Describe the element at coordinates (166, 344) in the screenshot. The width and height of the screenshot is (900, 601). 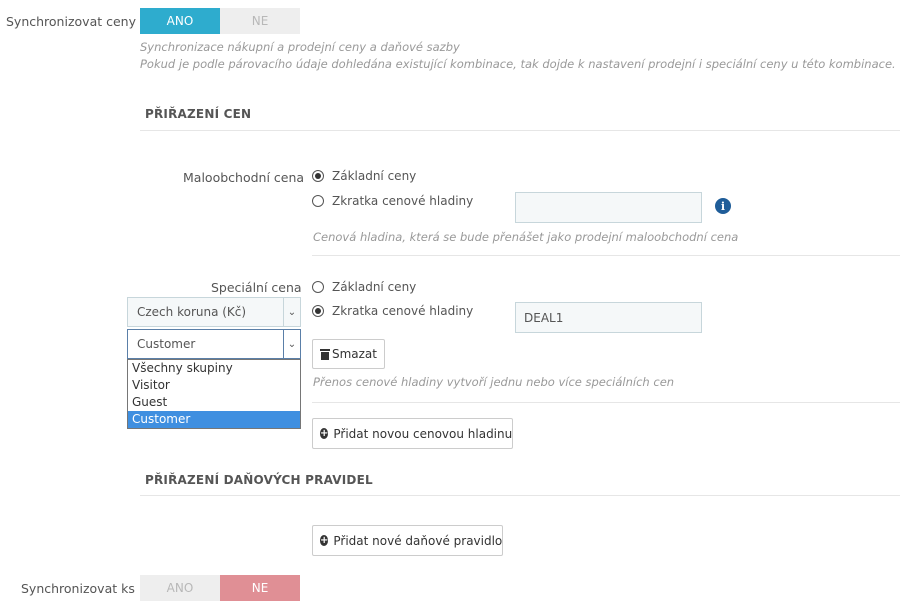
I see `customer-group-select-value: Customer` at that location.